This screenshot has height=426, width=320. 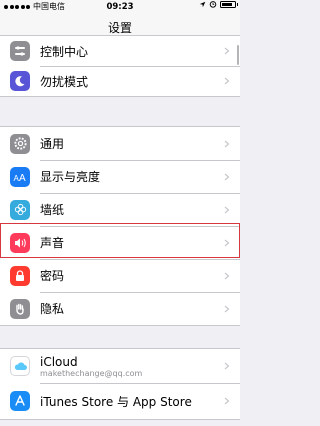 What do you see at coordinates (20, 81) in the screenshot?
I see `moon-icon` at bounding box center [20, 81].